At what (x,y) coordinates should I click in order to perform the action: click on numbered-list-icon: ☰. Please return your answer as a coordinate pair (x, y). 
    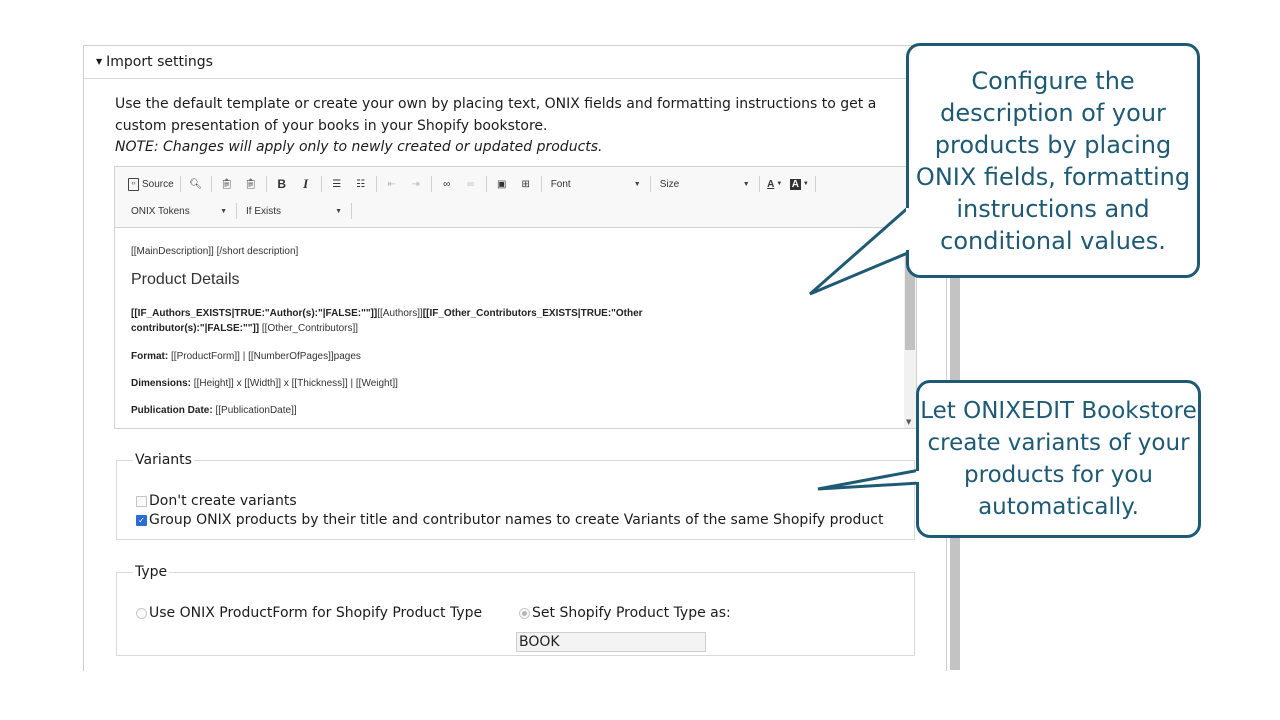
    Looking at the image, I should click on (337, 184).